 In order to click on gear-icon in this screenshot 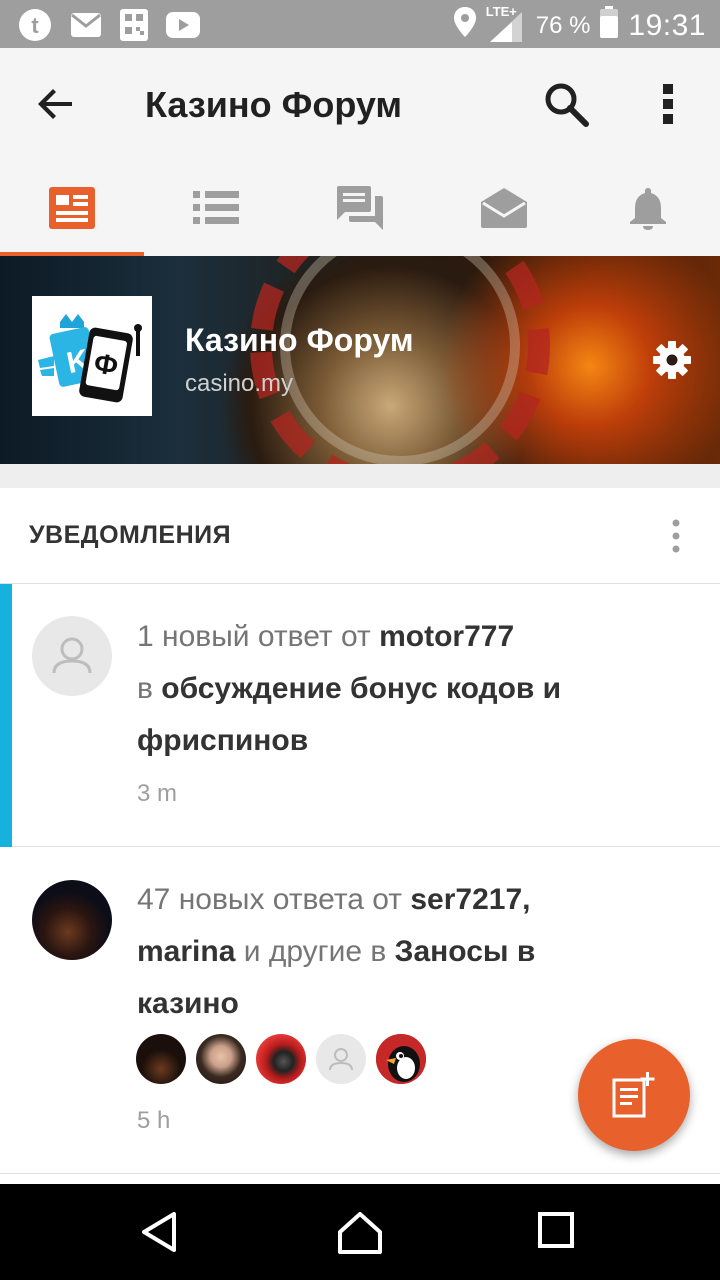, I will do `click(672, 360)`.